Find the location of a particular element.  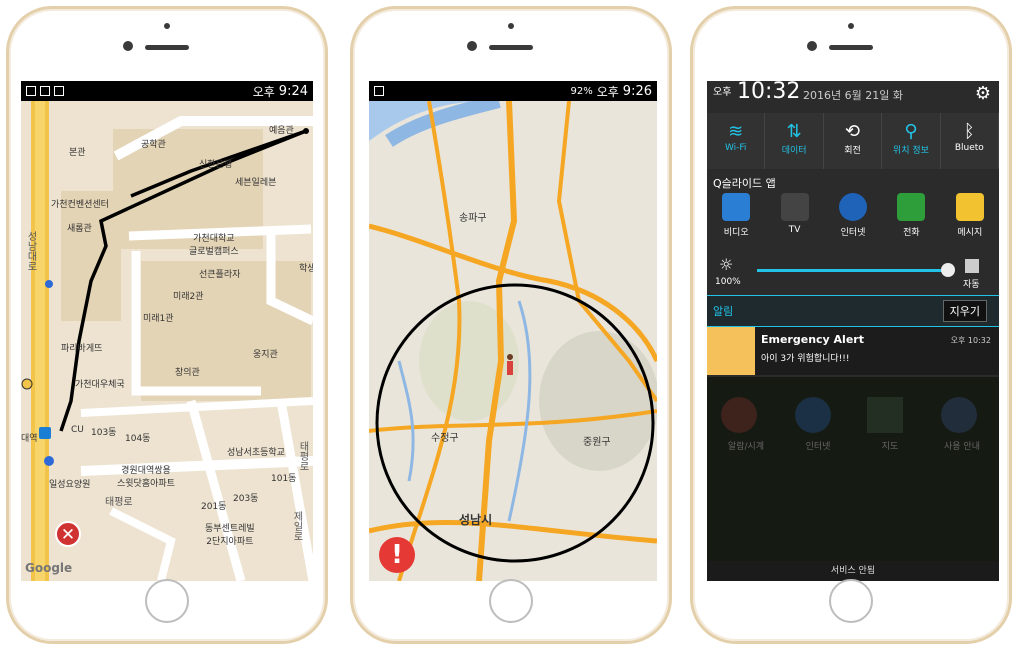

label-bonkwan: 본관 is located at coordinates (77, 153).